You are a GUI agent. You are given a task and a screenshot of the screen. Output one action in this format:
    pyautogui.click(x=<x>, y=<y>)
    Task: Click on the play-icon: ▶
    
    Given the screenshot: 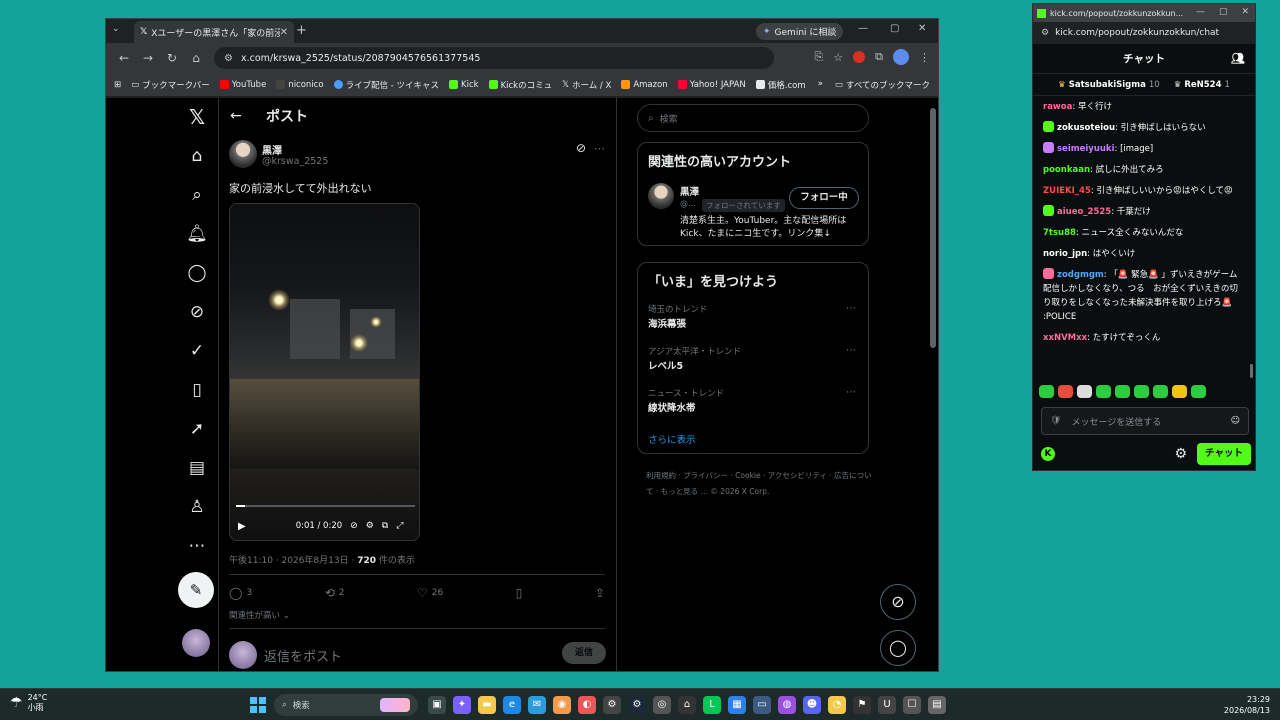 What is the action you would take?
    pyautogui.click(x=242, y=526)
    